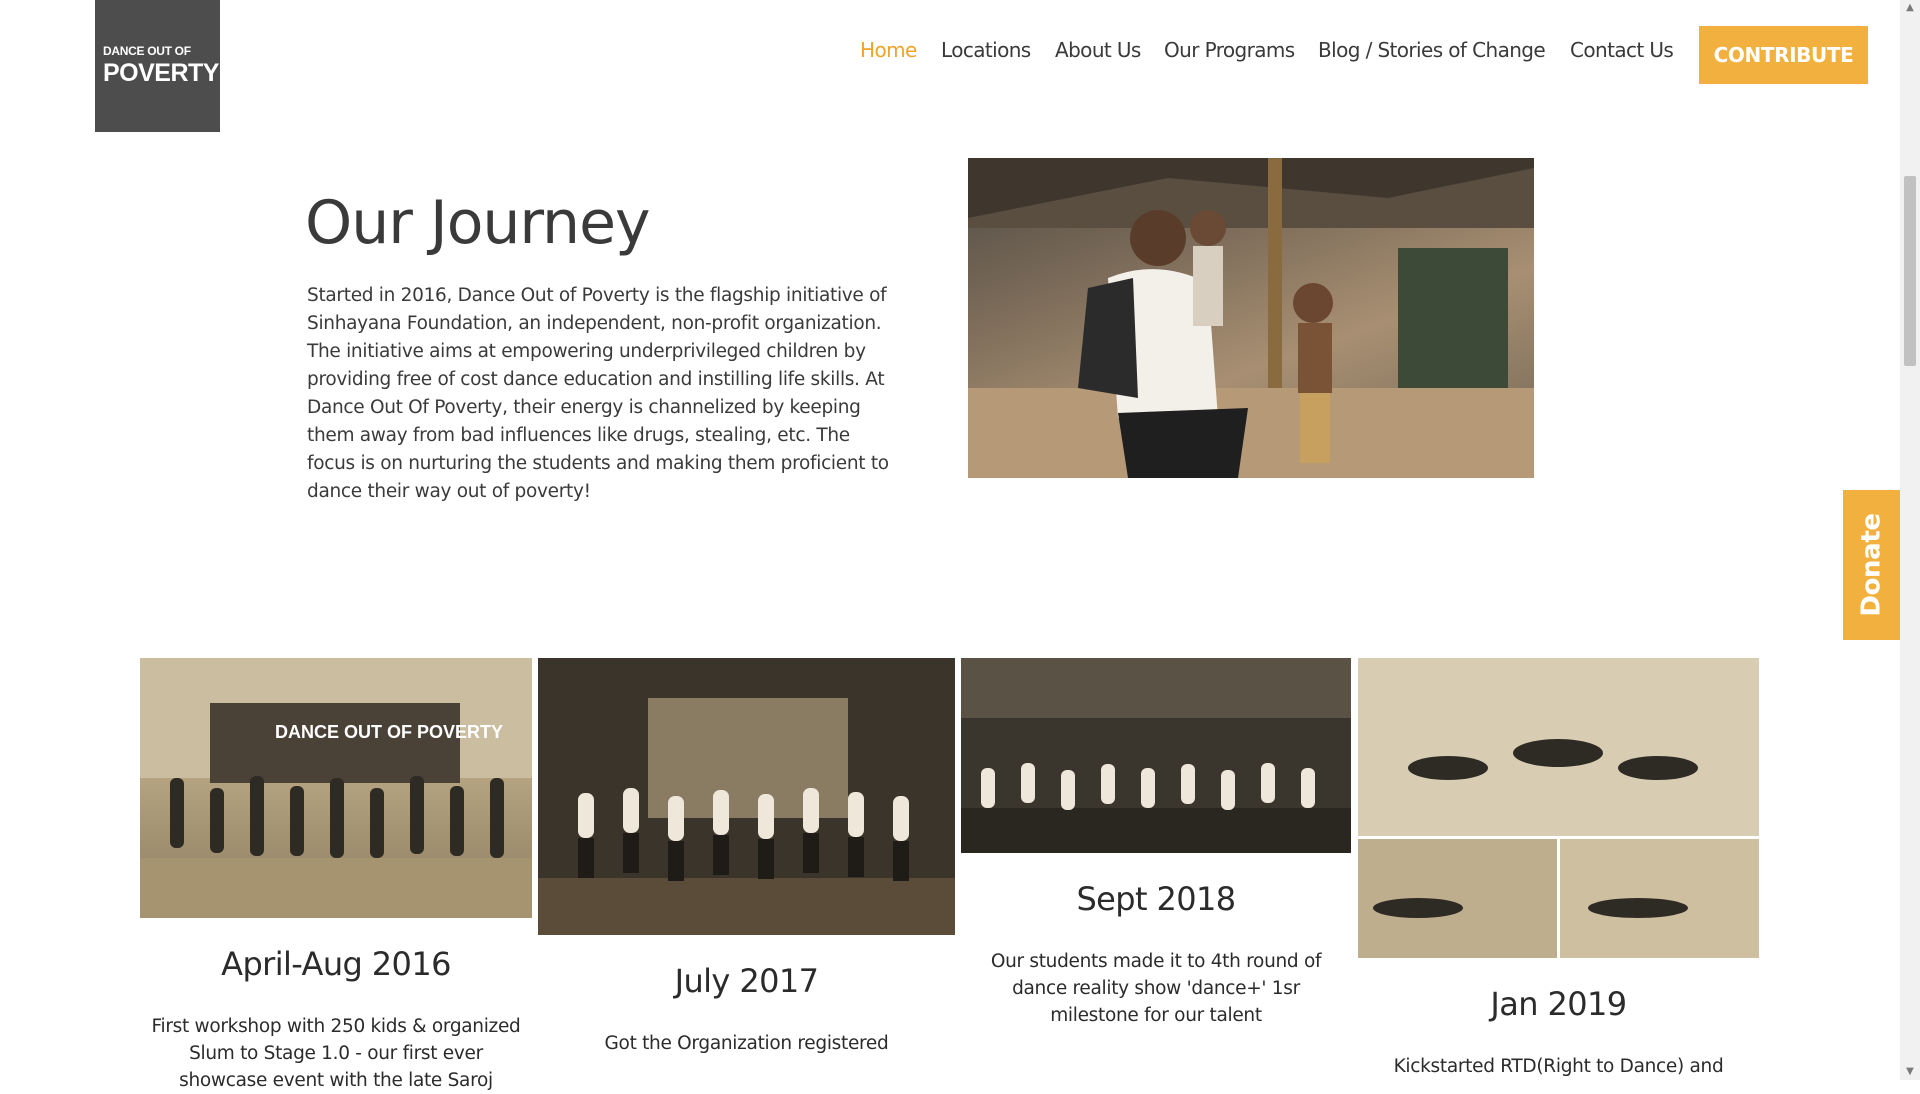  I want to click on scroll-thumb, so click(1910, 271).